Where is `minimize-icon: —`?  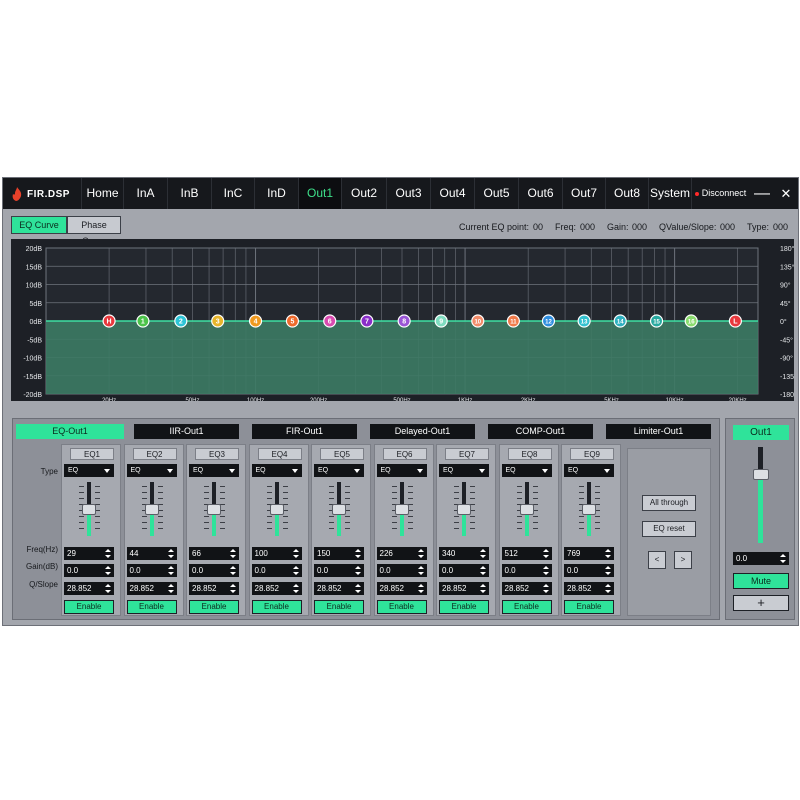
minimize-icon: — is located at coordinates (762, 193).